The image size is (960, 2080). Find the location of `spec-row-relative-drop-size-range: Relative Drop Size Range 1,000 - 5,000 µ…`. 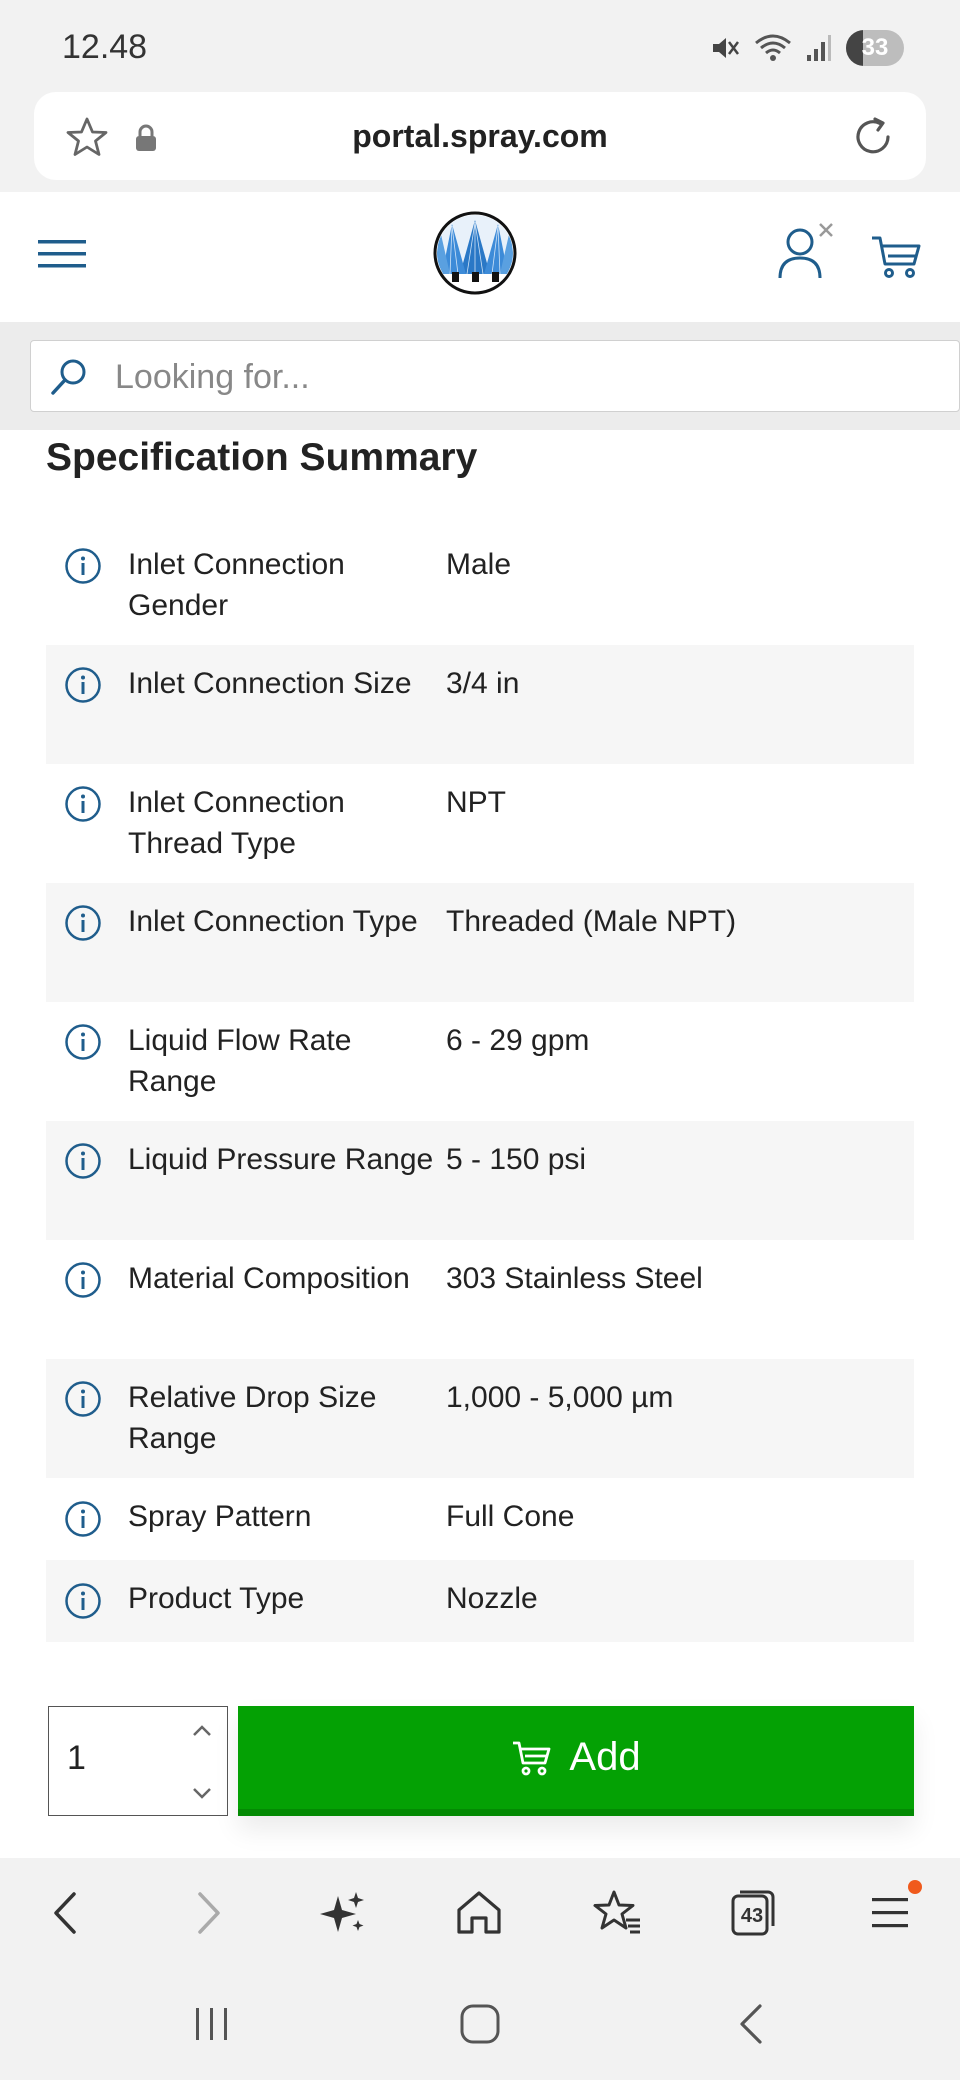

spec-row-relative-drop-size-range: Relative Drop Size Range 1,000 - 5,000 µ… is located at coordinates (480, 1418).